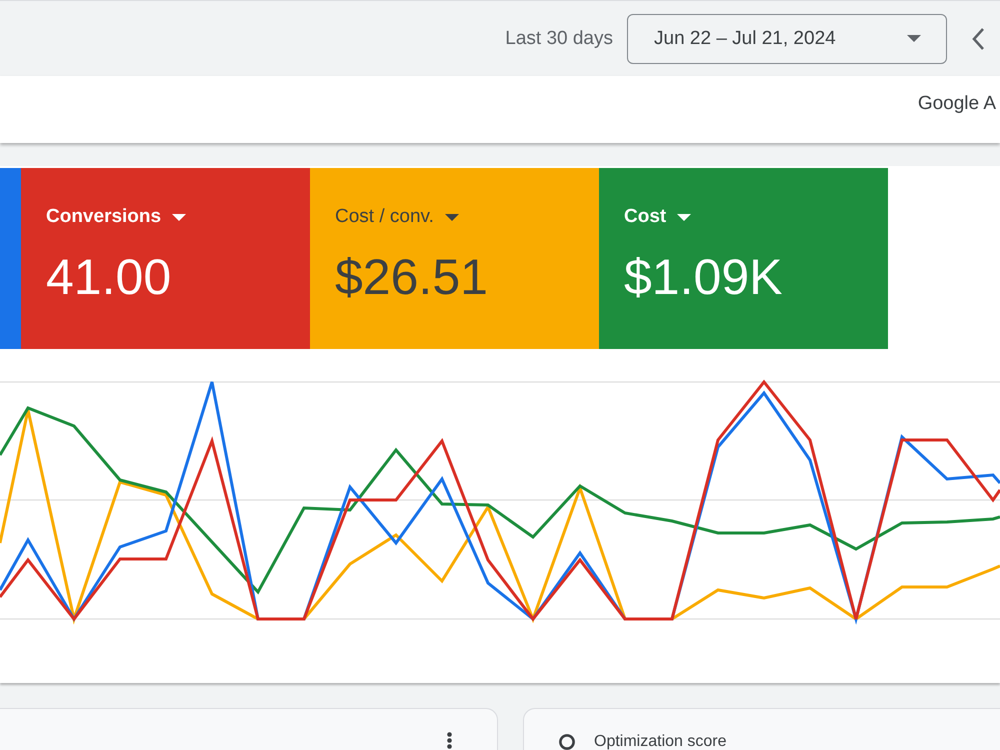 The width and height of the screenshot is (1000, 750). What do you see at coordinates (397, 217) in the screenshot?
I see `metric-selector: Cost / conv.` at bounding box center [397, 217].